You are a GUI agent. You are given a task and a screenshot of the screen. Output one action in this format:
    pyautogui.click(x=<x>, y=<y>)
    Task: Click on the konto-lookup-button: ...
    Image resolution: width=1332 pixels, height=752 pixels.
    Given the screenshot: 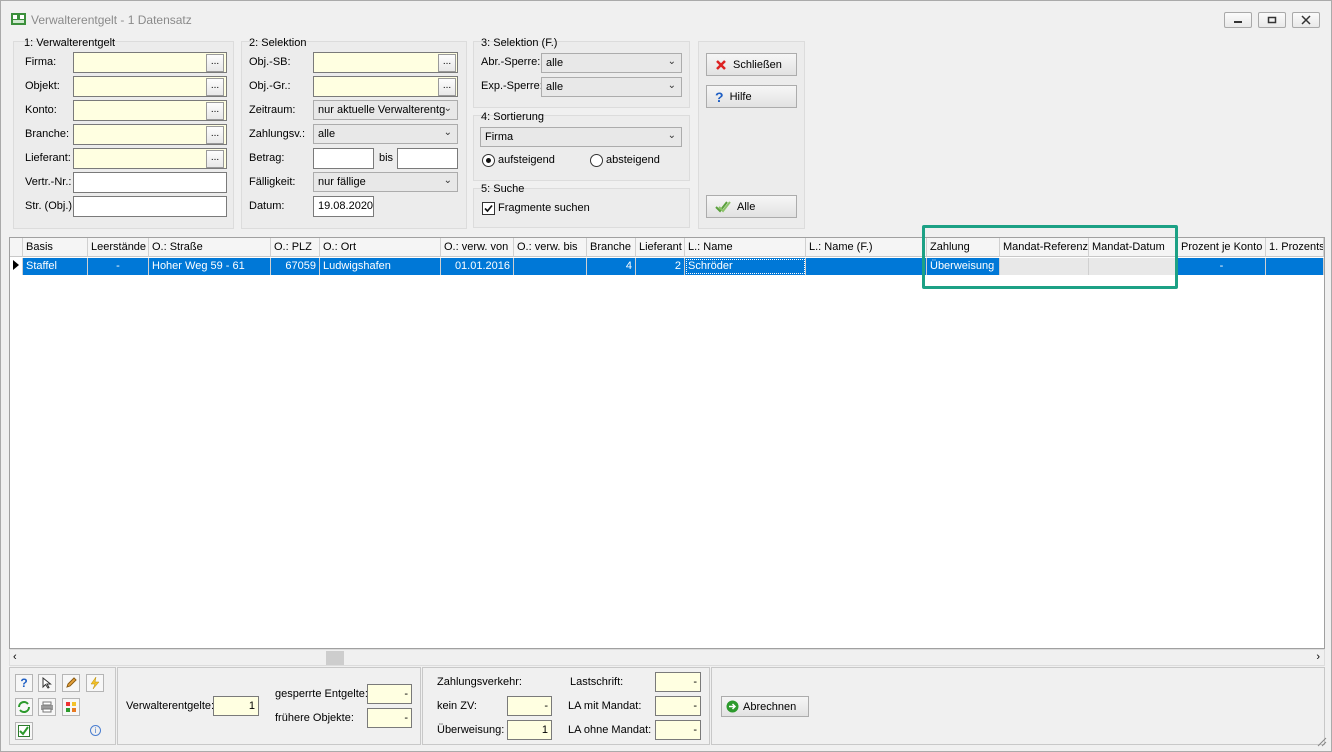 What is the action you would take?
    pyautogui.click(x=215, y=111)
    